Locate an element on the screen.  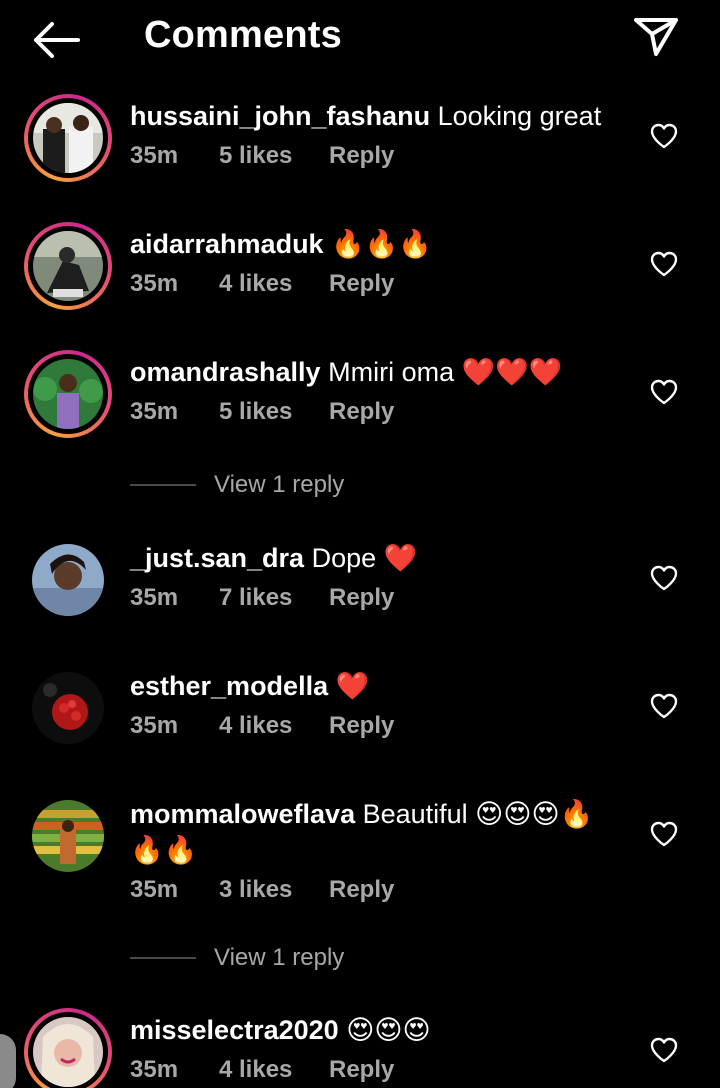
comment-username: aidarrahmaduk is located at coordinates (227, 244).